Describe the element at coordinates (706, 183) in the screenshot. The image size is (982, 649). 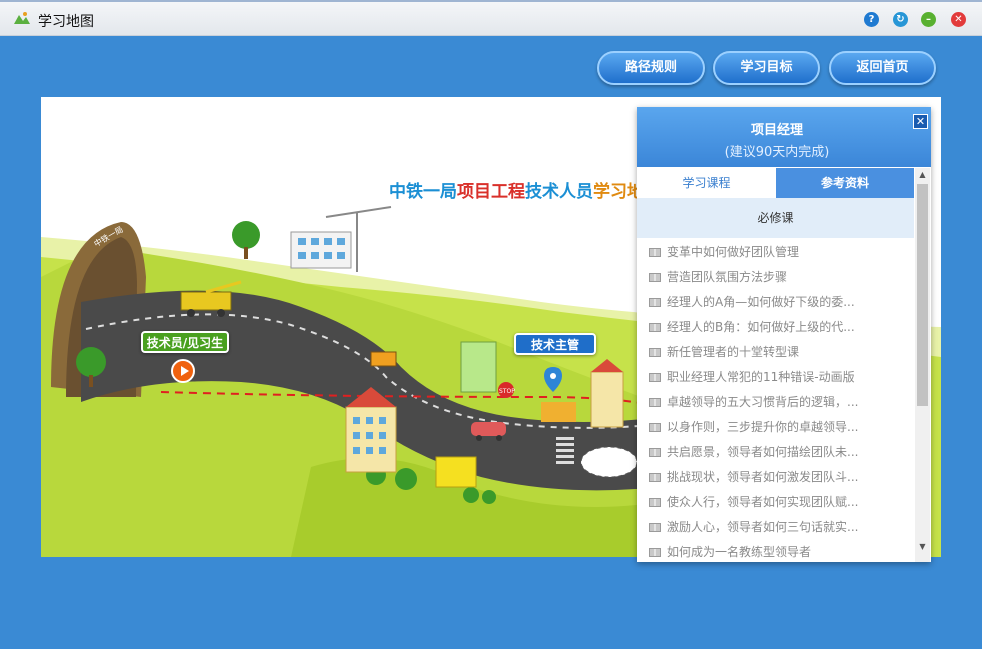
I see `tab-learning-courses: 学习课程` at that location.